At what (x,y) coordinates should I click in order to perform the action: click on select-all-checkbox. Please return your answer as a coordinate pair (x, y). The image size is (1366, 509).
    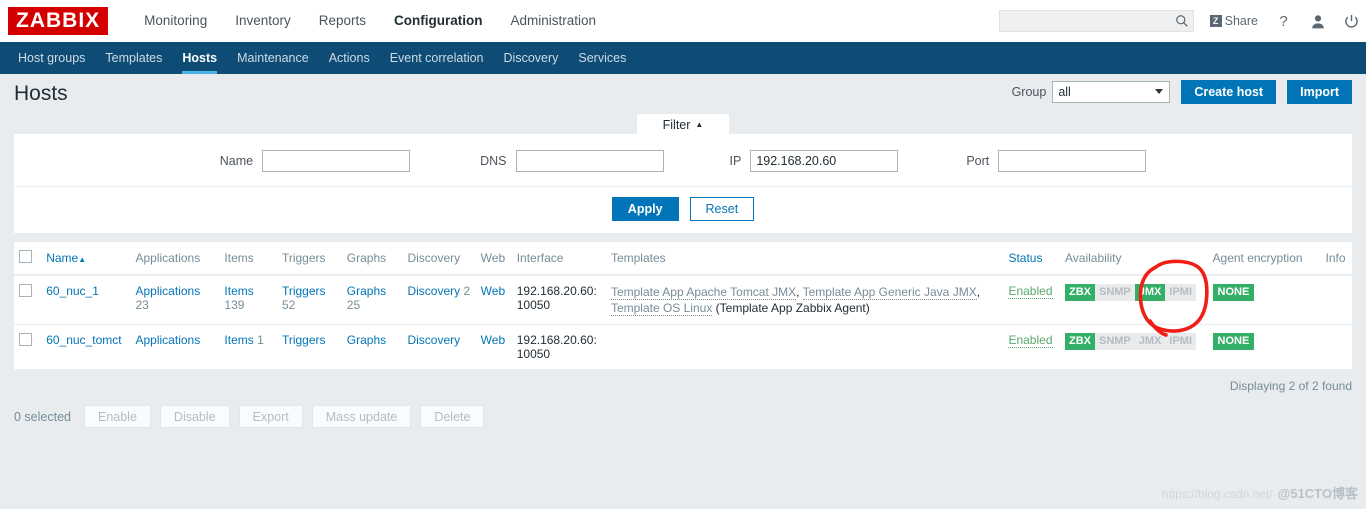
    Looking at the image, I should click on (25, 256).